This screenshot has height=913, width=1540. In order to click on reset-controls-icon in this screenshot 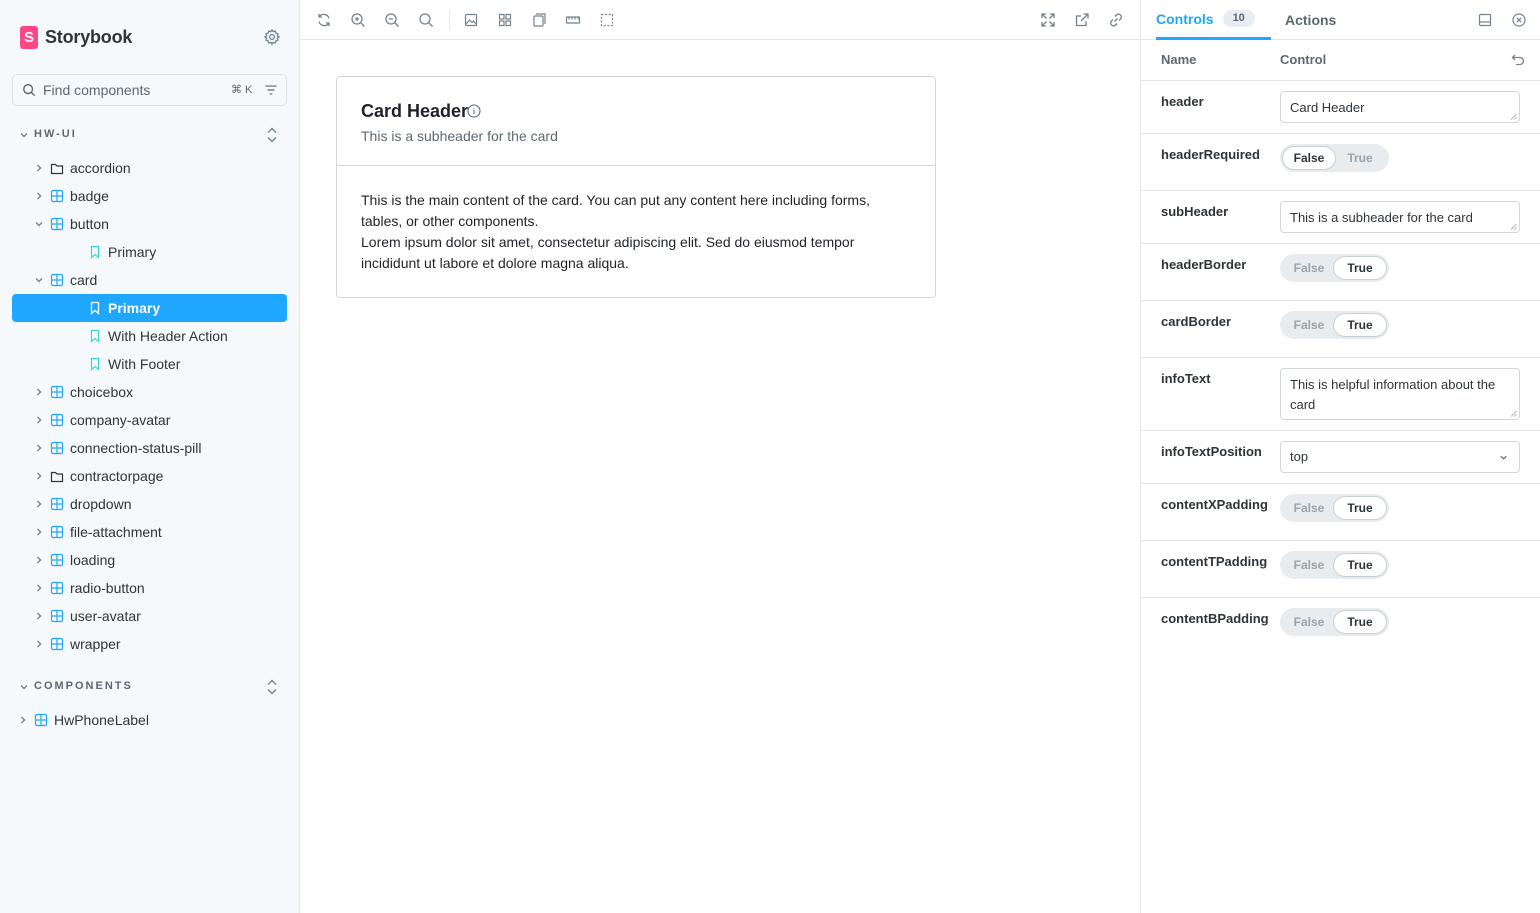, I will do `click(1518, 60)`.